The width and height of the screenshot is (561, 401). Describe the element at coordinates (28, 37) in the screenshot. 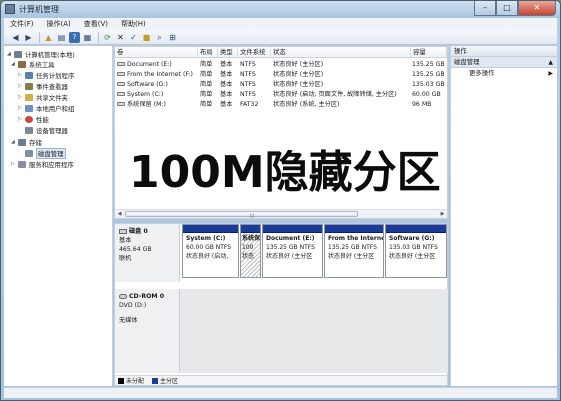

I see `forward-icon: ▶` at that location.